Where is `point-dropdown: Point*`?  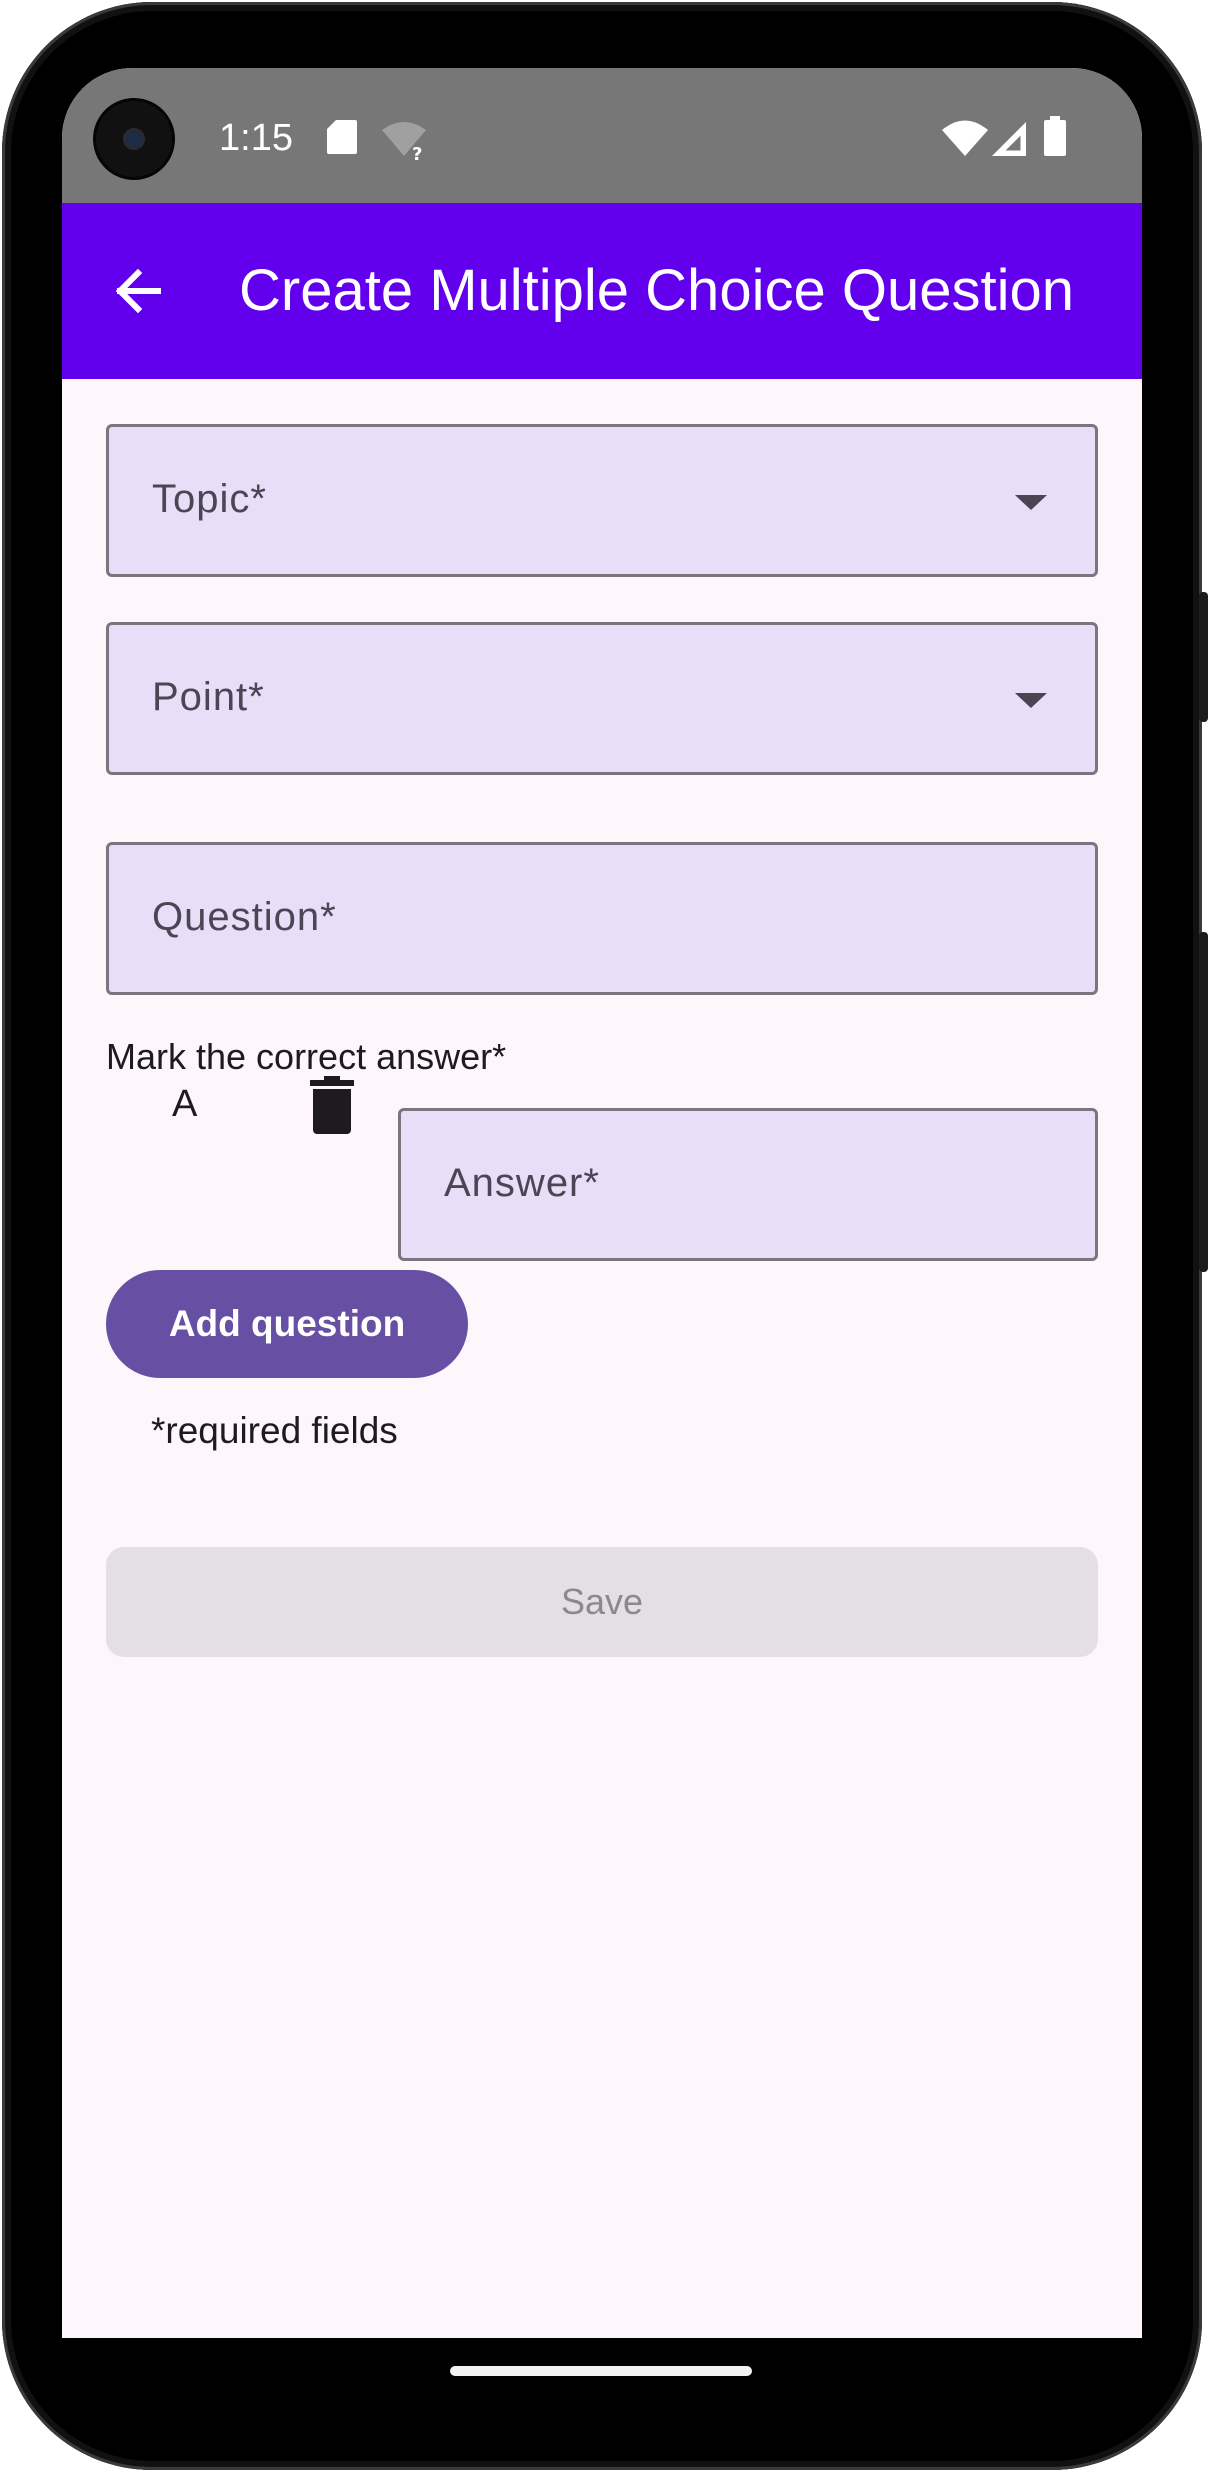 point-dropdown: Point* is located at coordinates (602, 698).